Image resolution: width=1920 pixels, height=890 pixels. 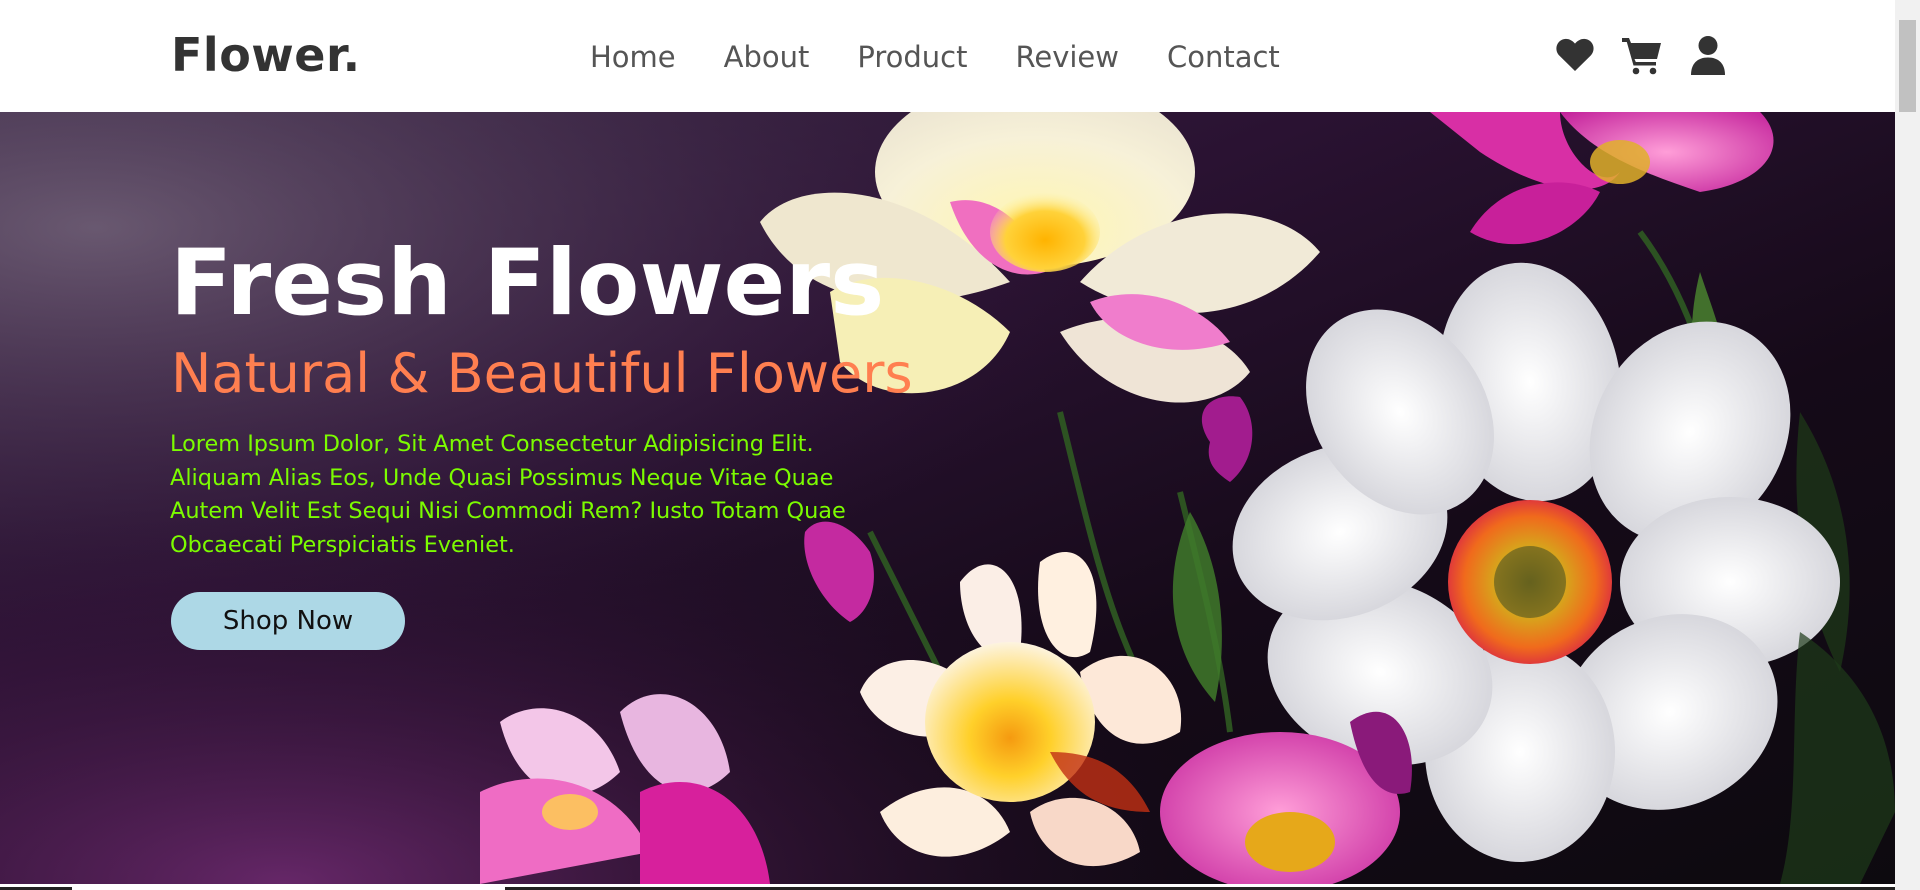 What do you see at coordinates (1642, 55) in the screenshot?
I see `shopping-cart-icon` at bounding box center [1642, 55].